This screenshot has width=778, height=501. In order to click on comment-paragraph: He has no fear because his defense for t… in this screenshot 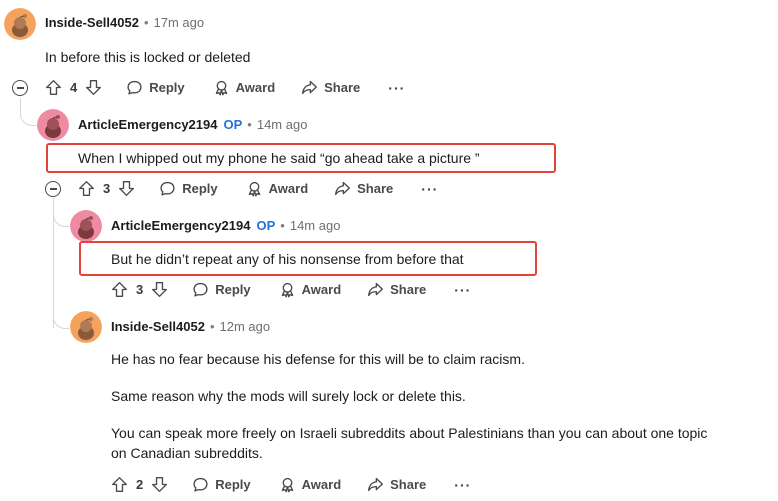, I will do `click(318, 359)`.